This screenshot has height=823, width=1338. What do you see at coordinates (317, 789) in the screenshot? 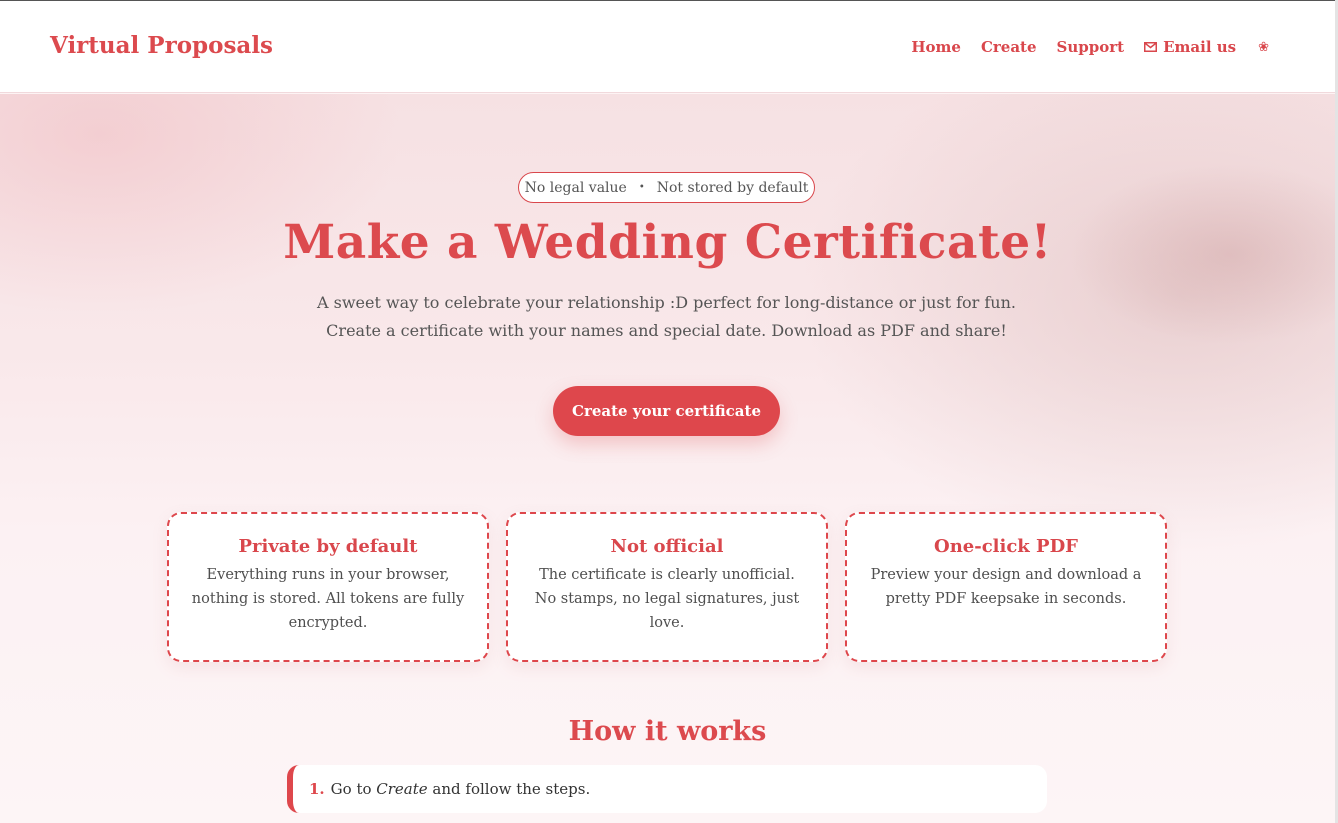
I see `step-number: 1.` at bounding box center [317, 789].